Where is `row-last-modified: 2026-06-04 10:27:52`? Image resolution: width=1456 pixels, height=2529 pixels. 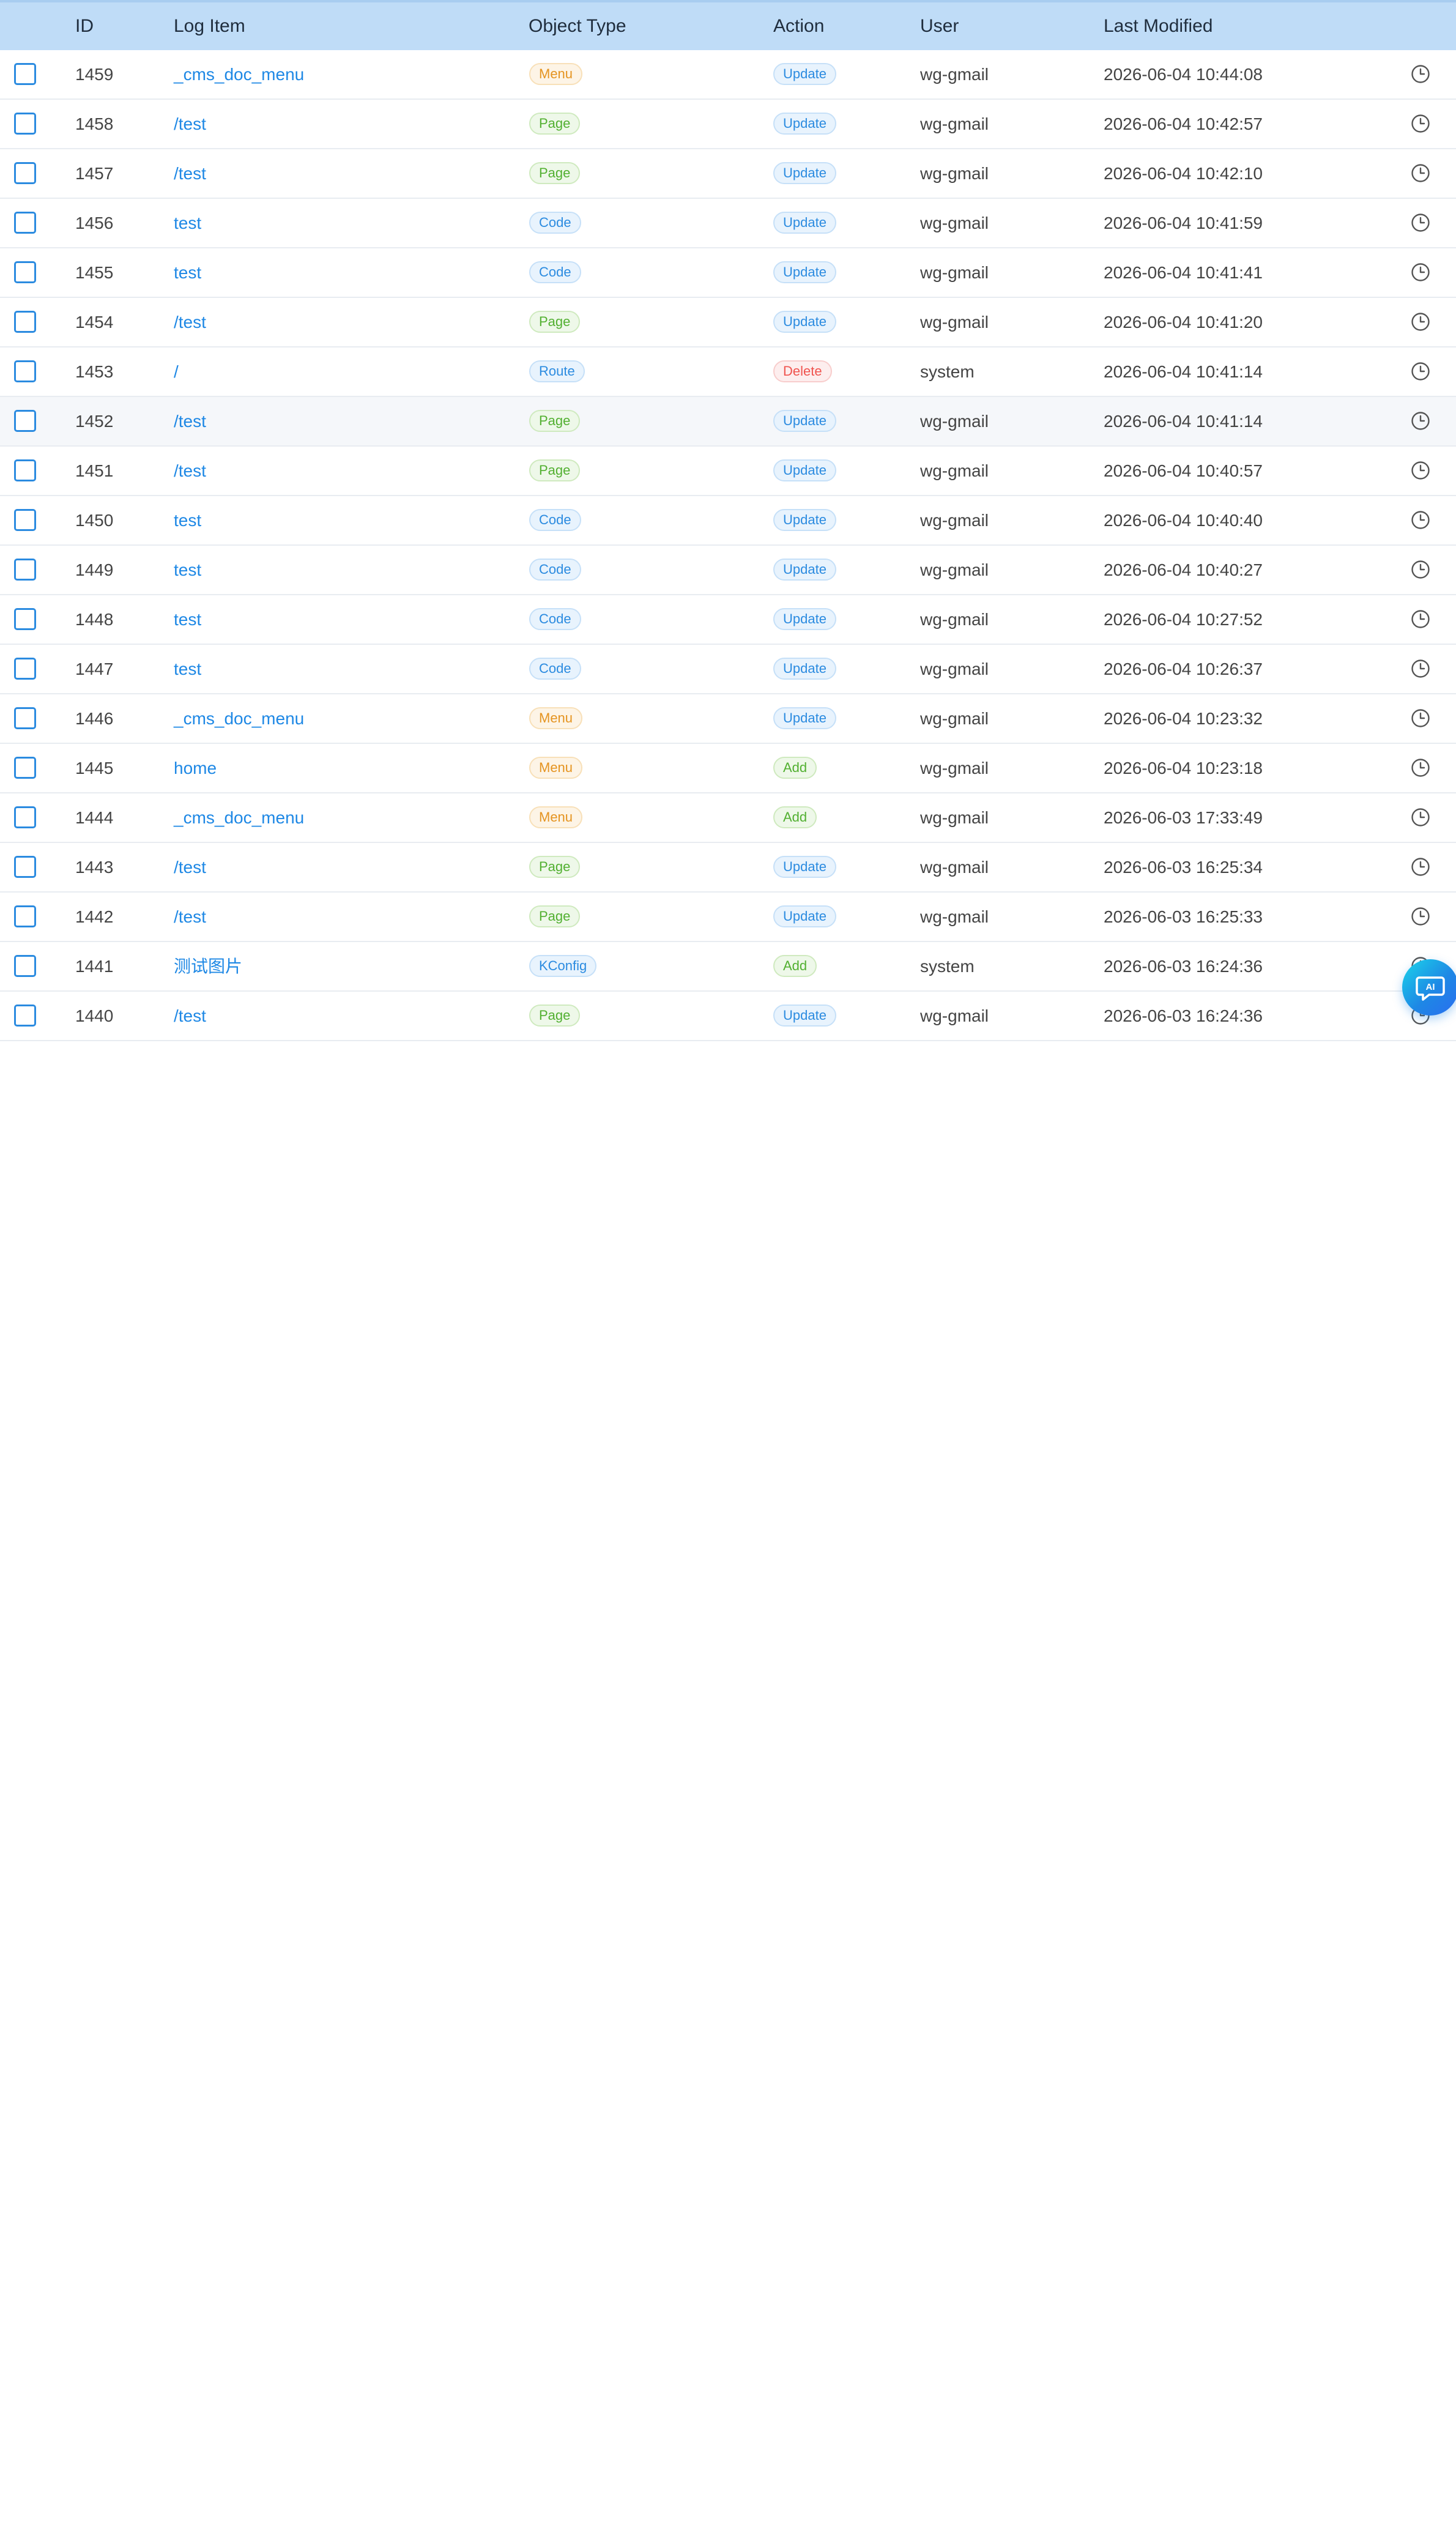 row-last-modified: 2026-06-04 10:27:52 is located at coordinates (1183, 619).